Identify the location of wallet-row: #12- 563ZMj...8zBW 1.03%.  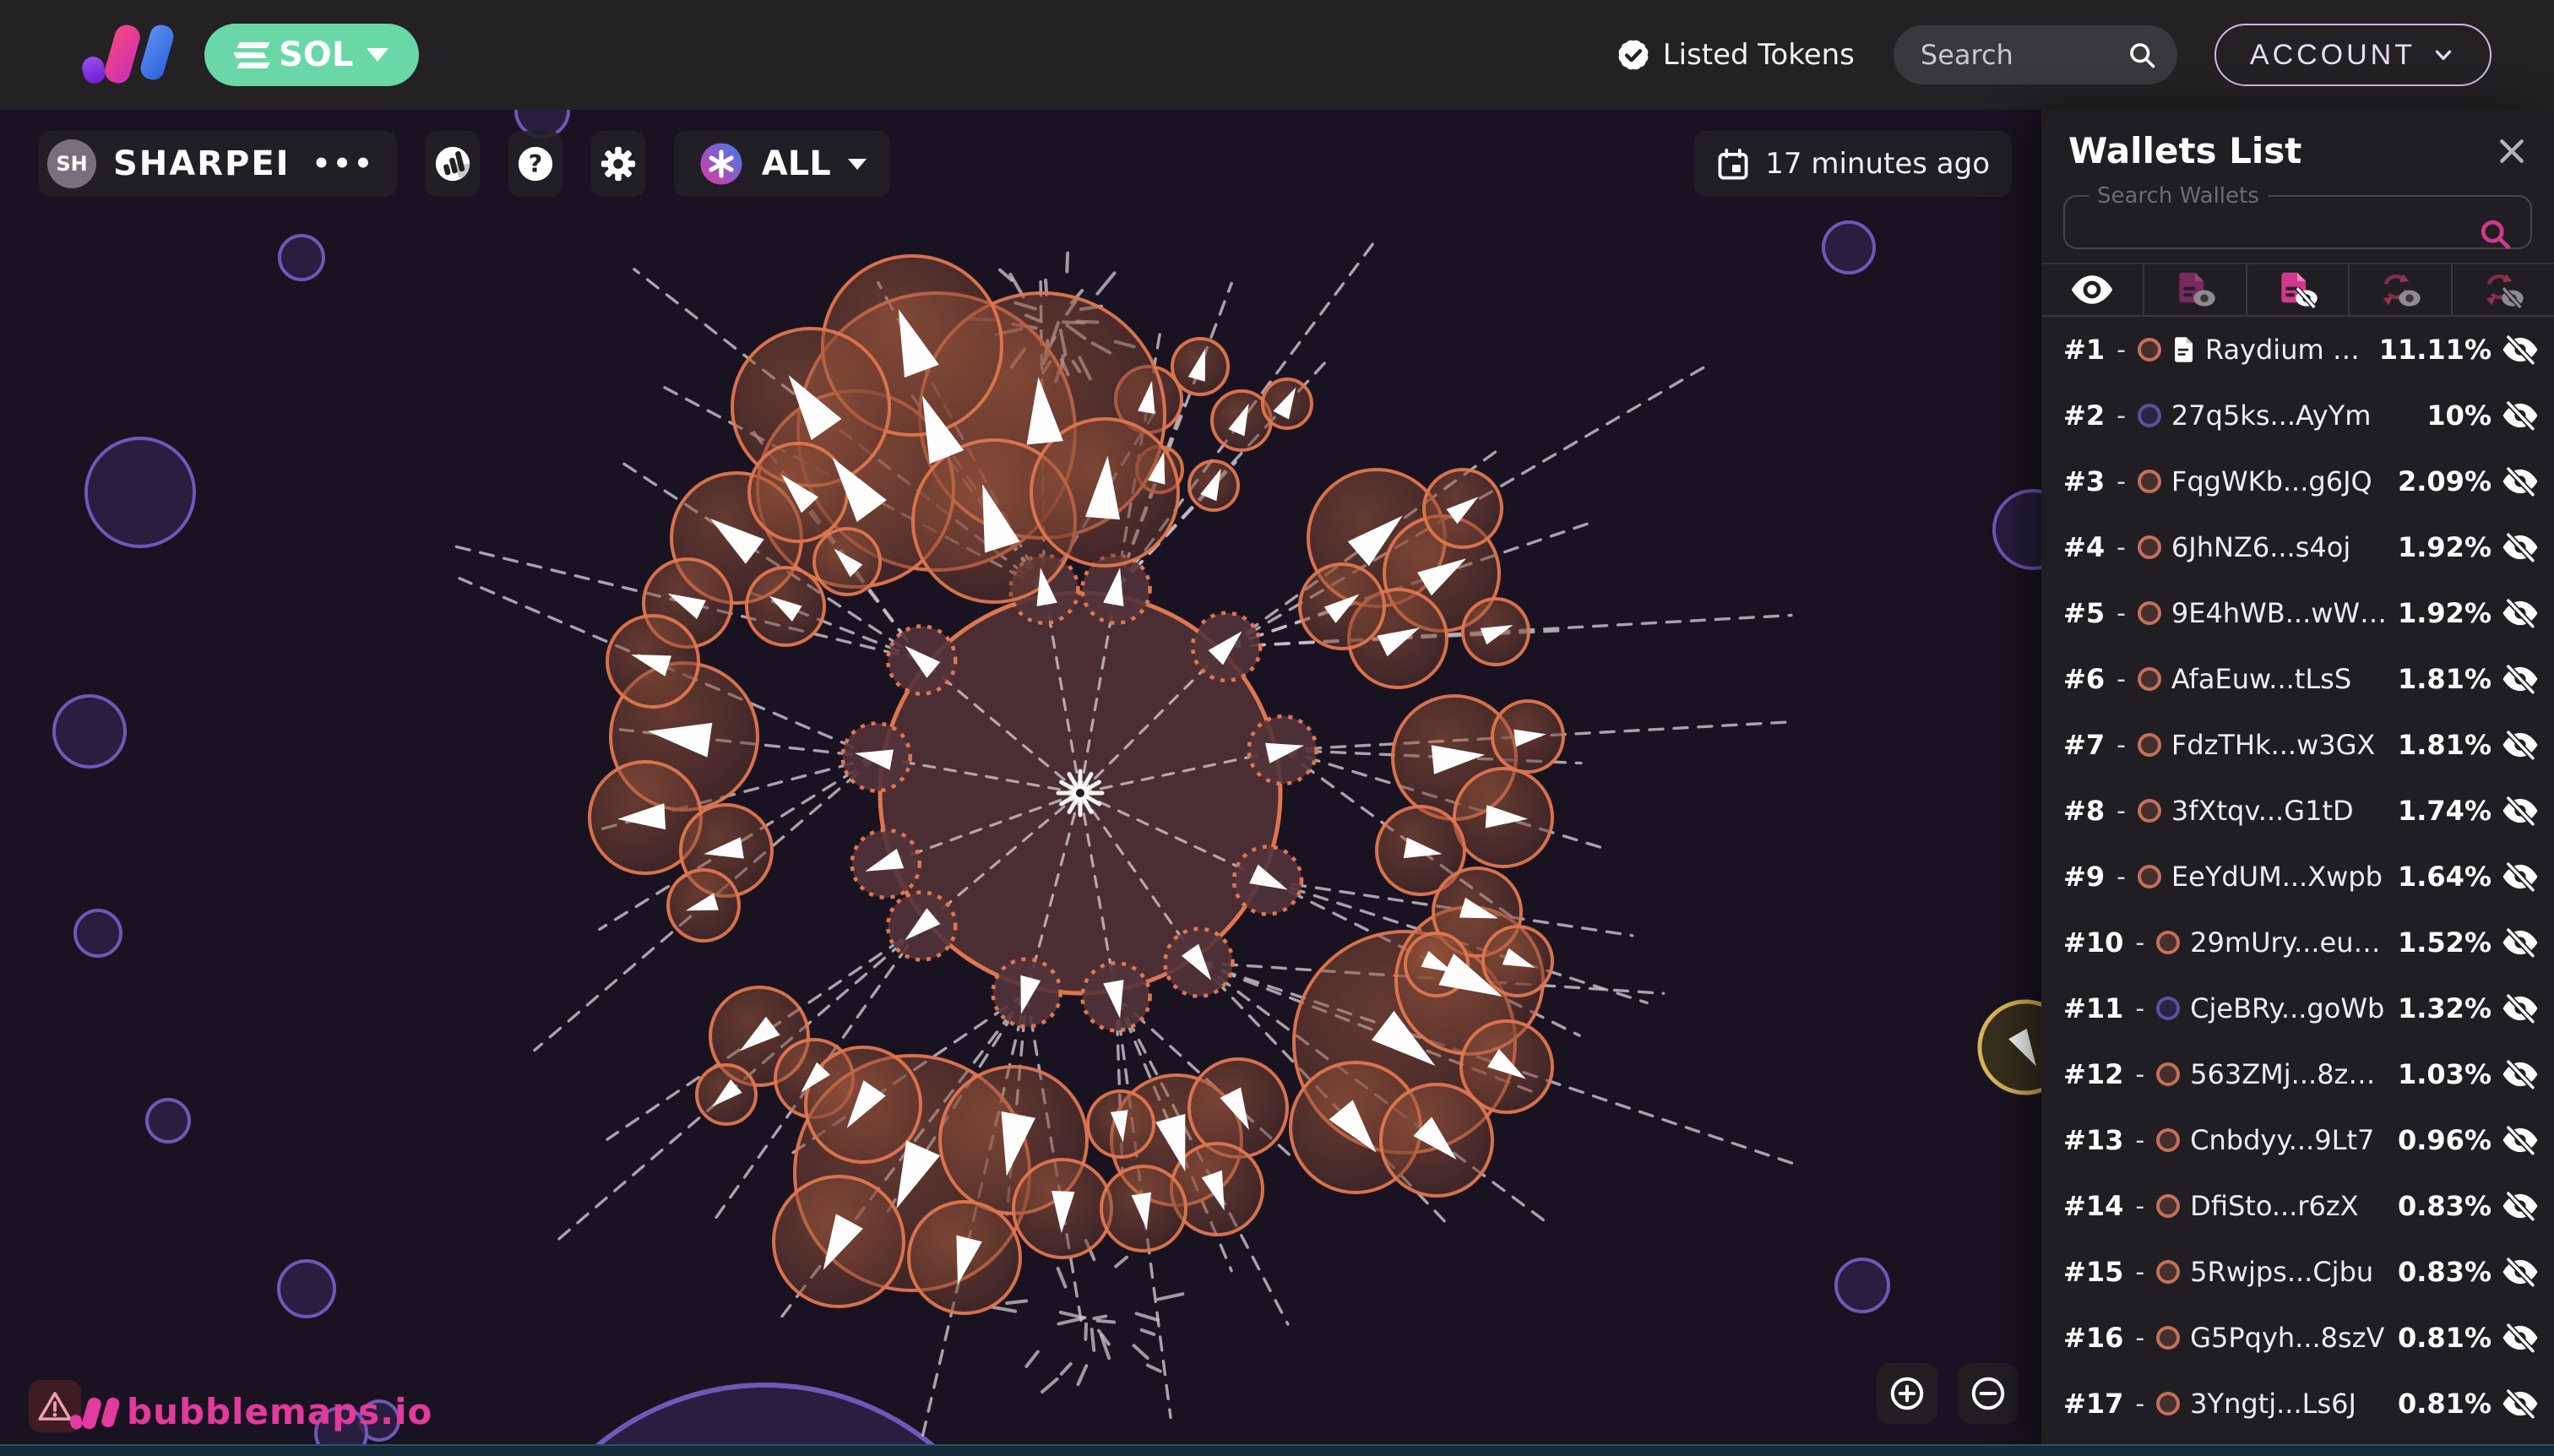
(2297, 1074).